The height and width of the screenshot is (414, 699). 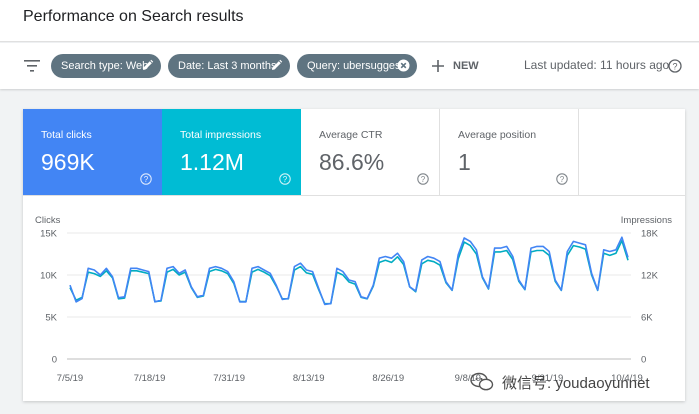 I want to click on chip-query: Query: ubersuggest, so click(x=357, y=66).